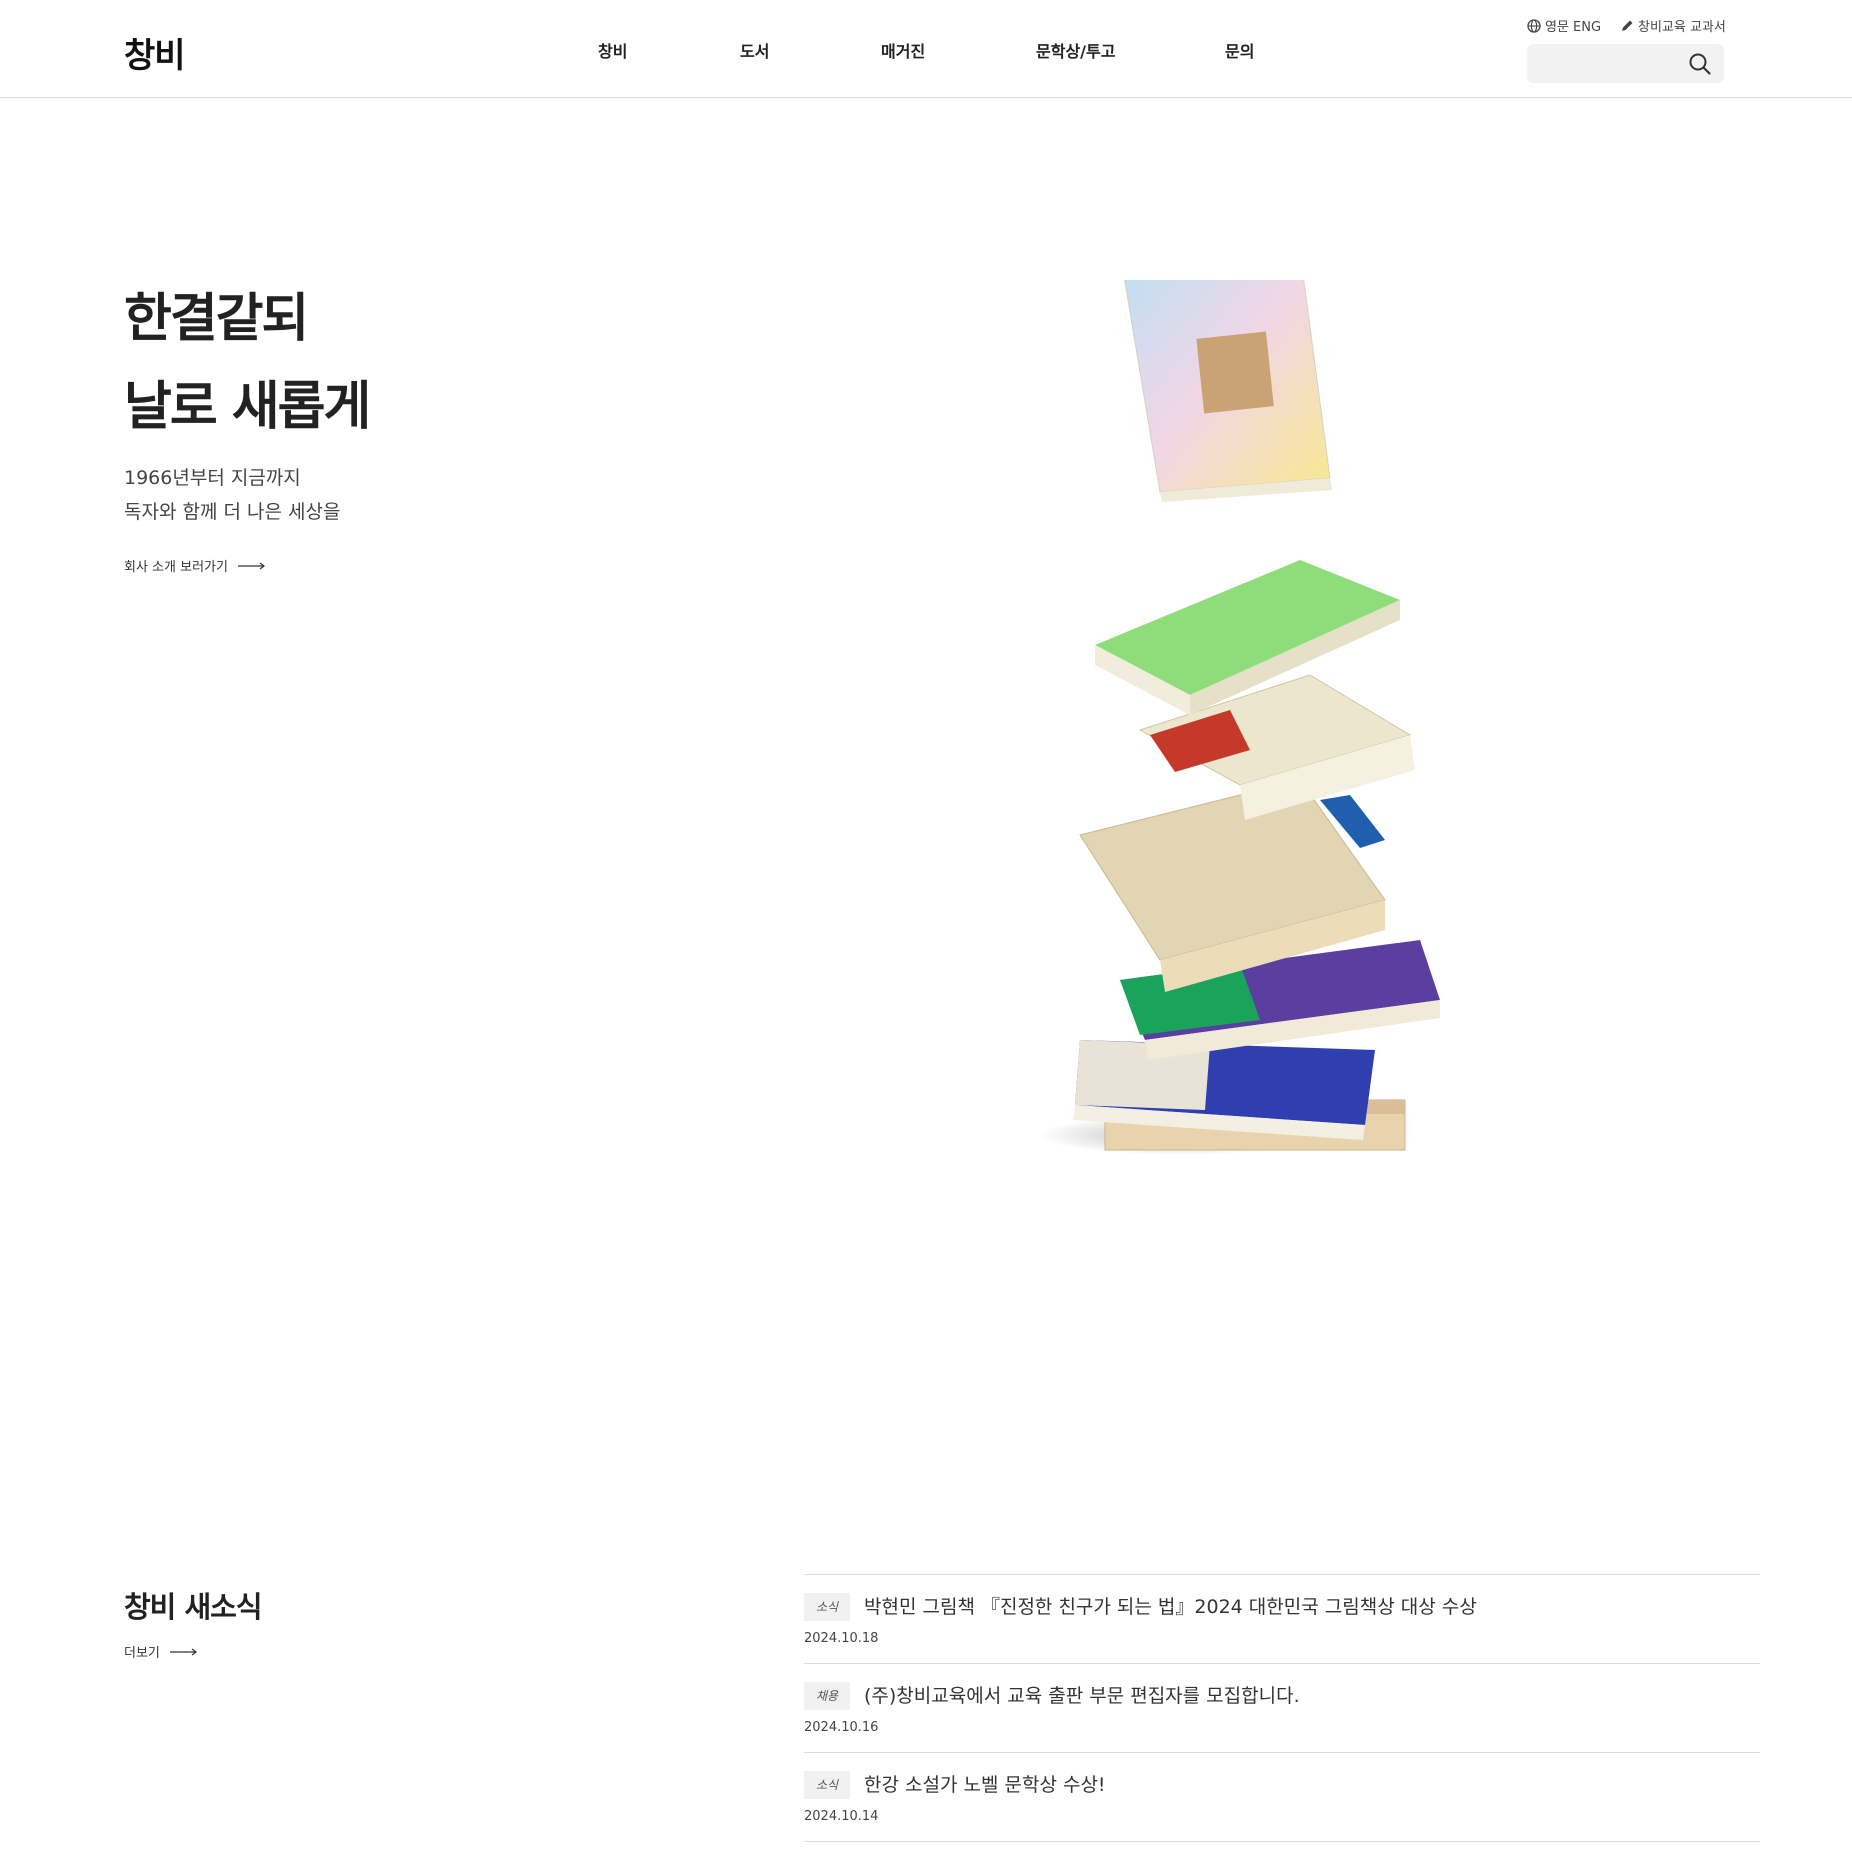 This screenshot has width=1852, height=1856. I want to click on news-list-divider, so click(1282, 1841).